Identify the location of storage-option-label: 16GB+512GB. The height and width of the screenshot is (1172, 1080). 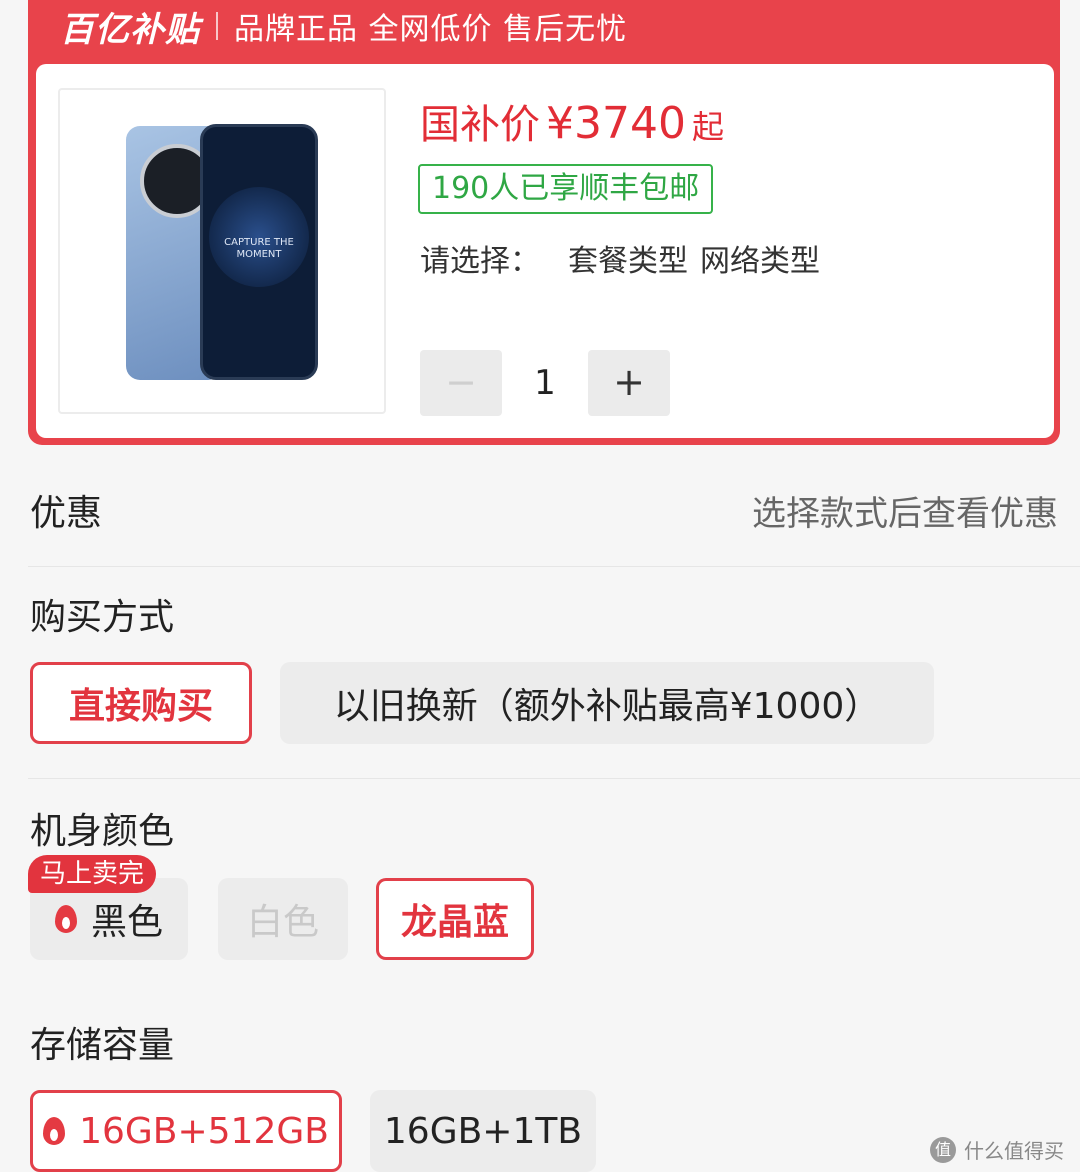
(204, 1131).